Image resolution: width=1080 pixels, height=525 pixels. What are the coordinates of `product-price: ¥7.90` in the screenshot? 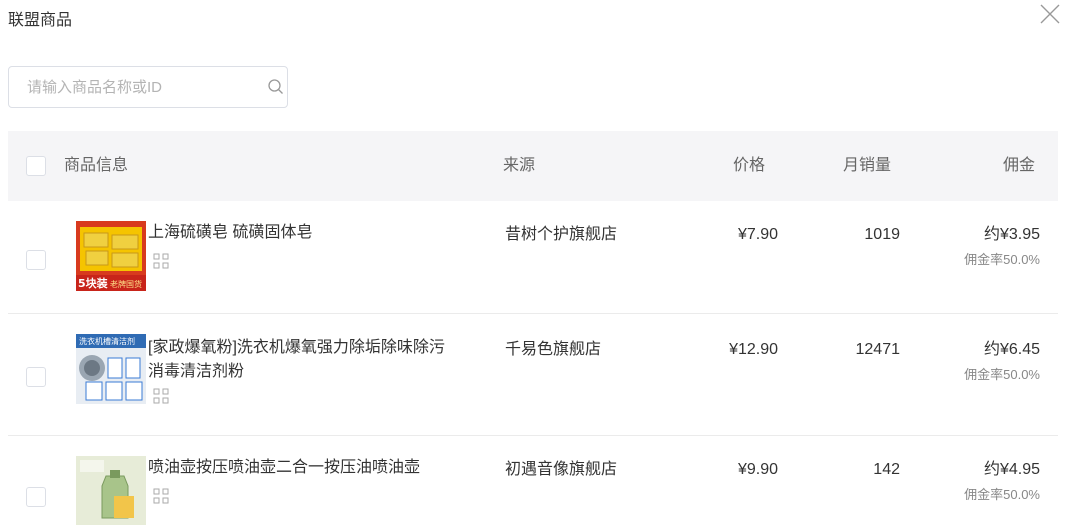 It's located at (757, 234).